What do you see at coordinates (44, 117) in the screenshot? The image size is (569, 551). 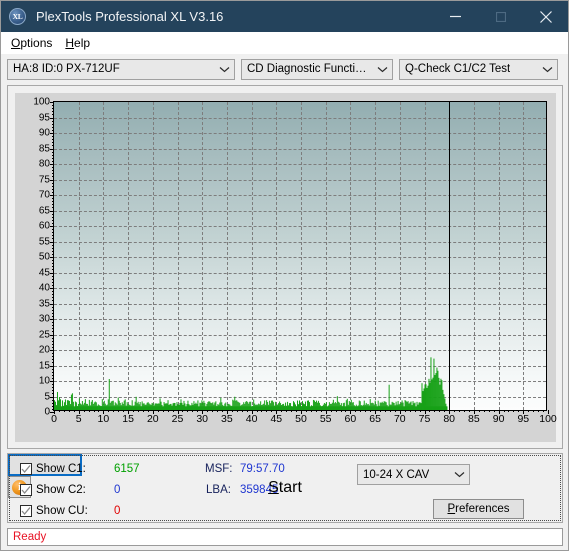 I see `y-axis-tick-label: 95` at bounding box center [44, 117].